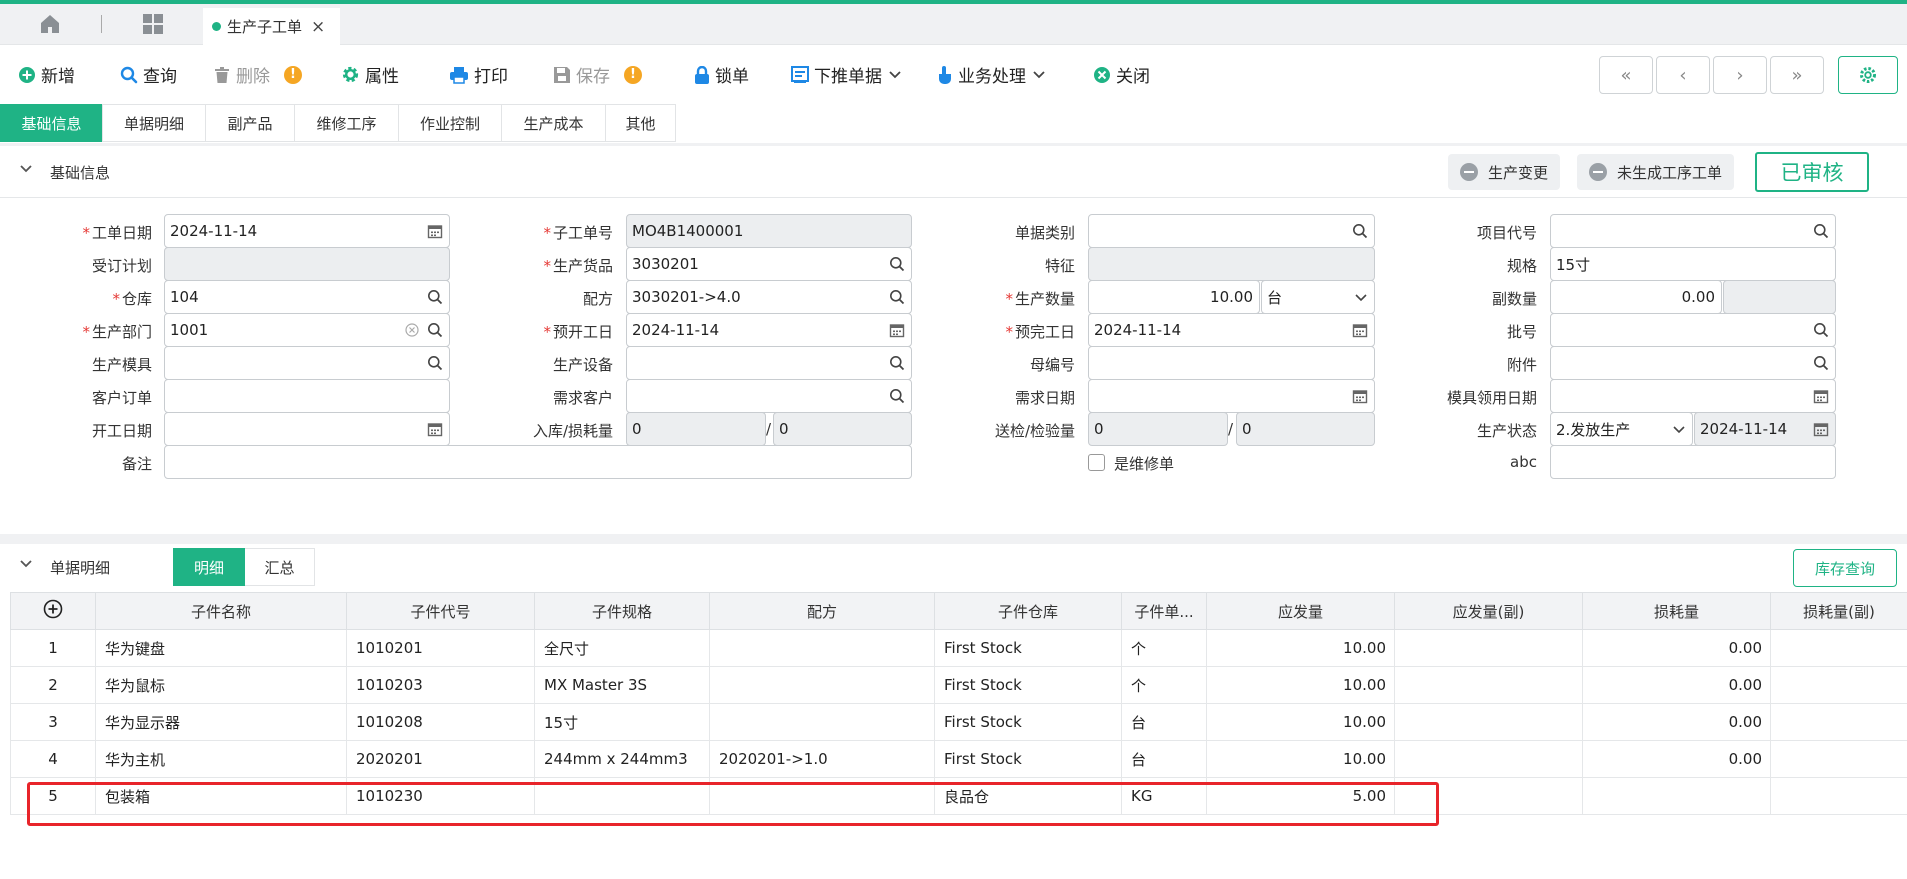  Describe the element at coordinates (1318, 297) in the screenshot. I see `unit-select: 台` at that location.